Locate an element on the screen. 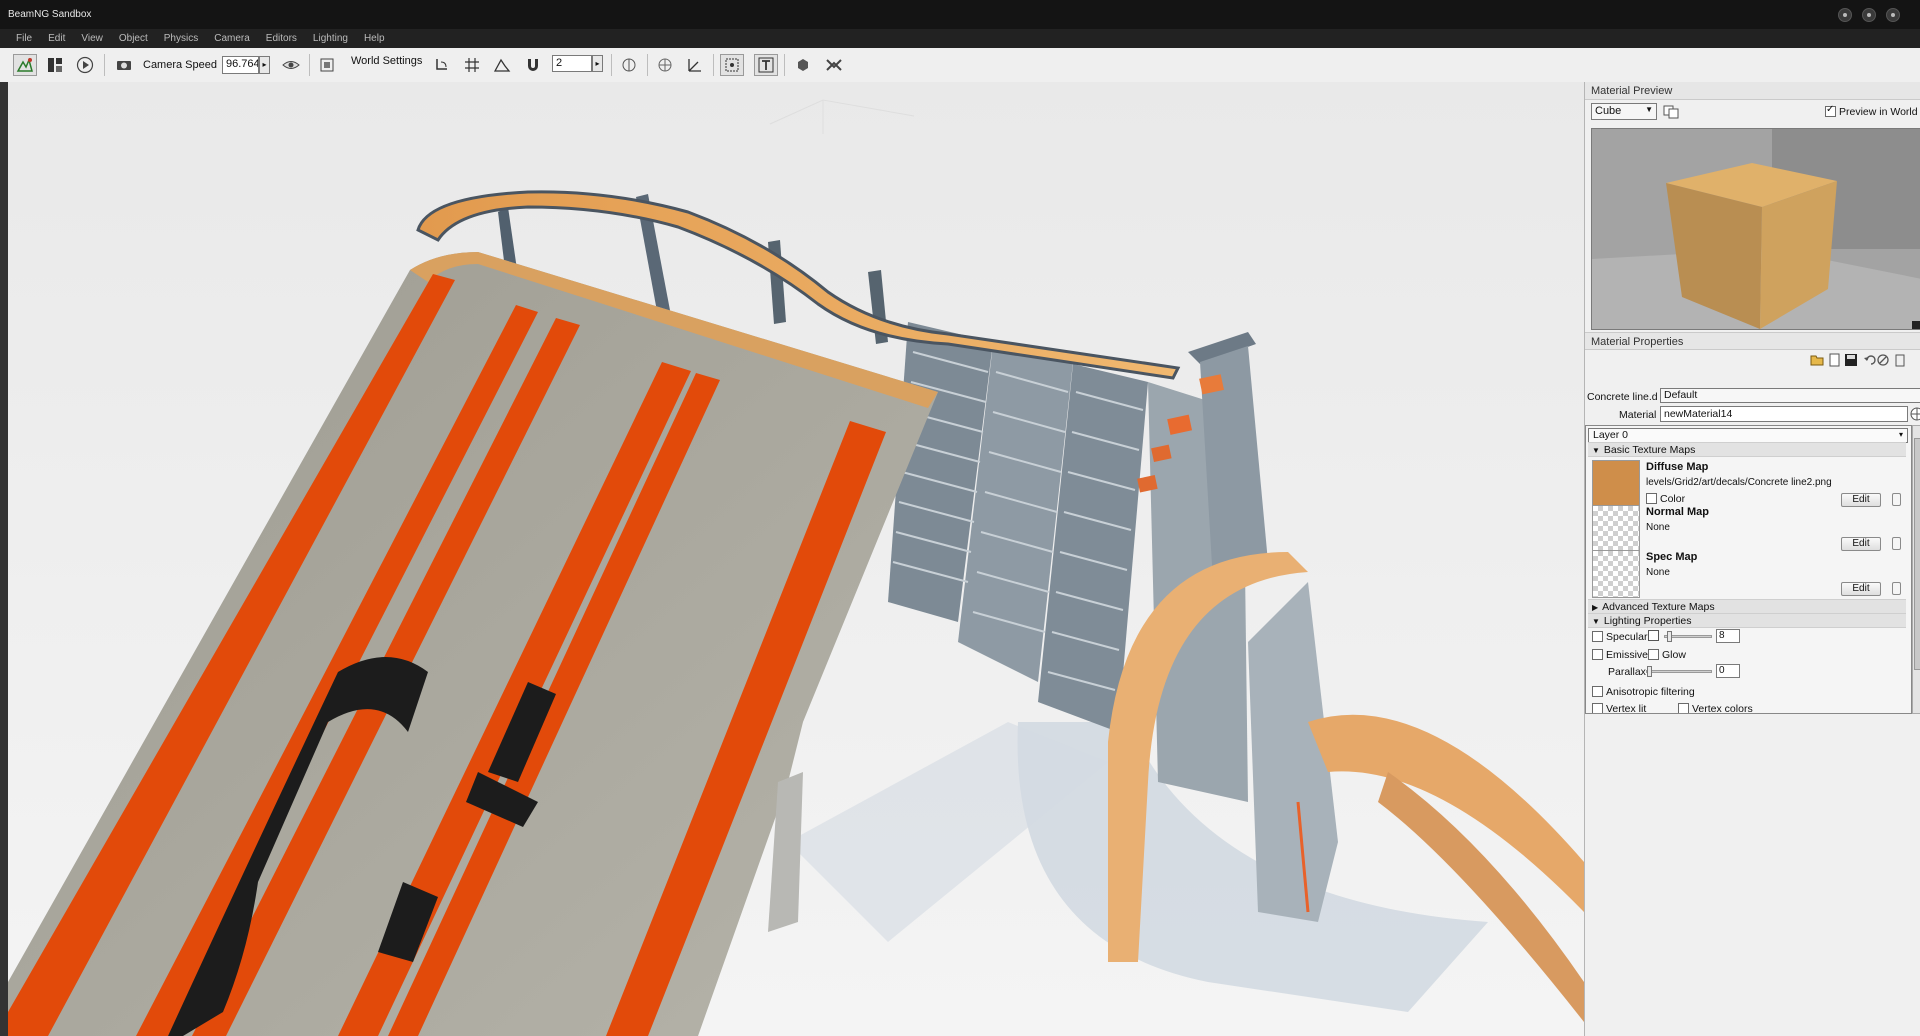  preview-shape-select: Cube ▼ is located at coordinates (1624, 111).